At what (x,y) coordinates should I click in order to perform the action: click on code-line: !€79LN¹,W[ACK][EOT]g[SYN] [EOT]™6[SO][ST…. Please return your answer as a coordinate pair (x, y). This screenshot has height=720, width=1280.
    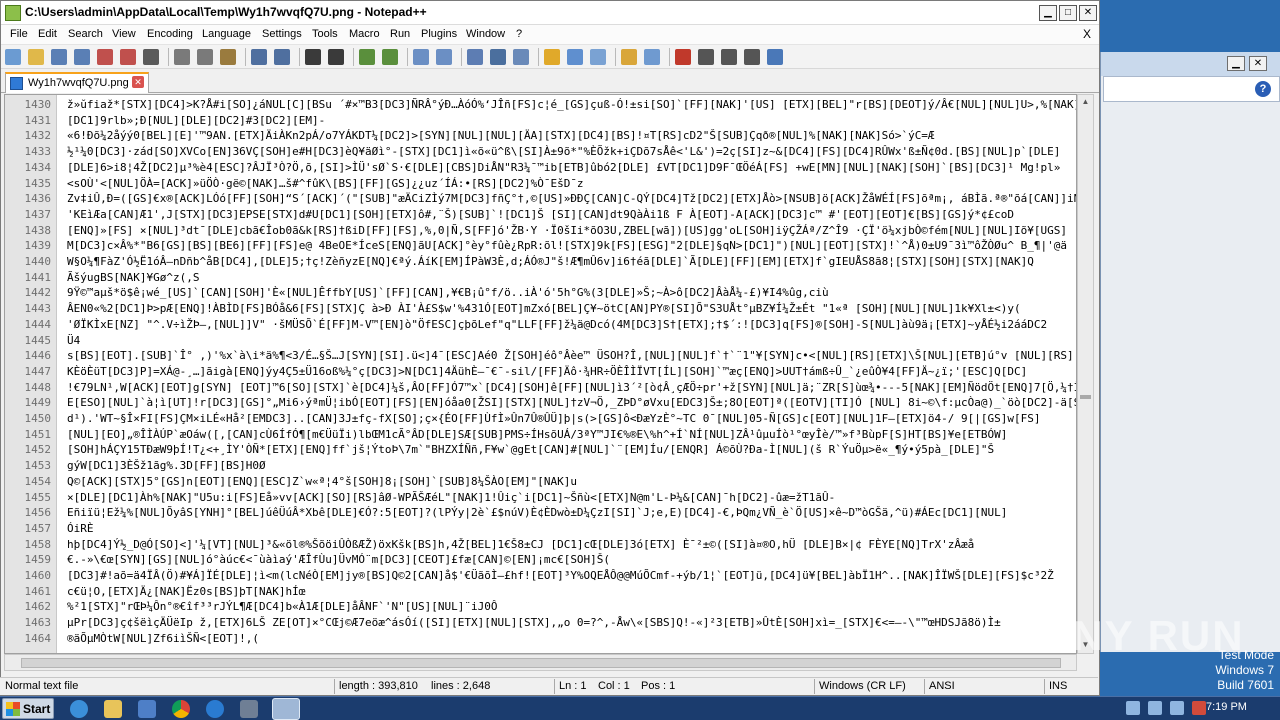
    Looking at the image, I should click on (571, 387).